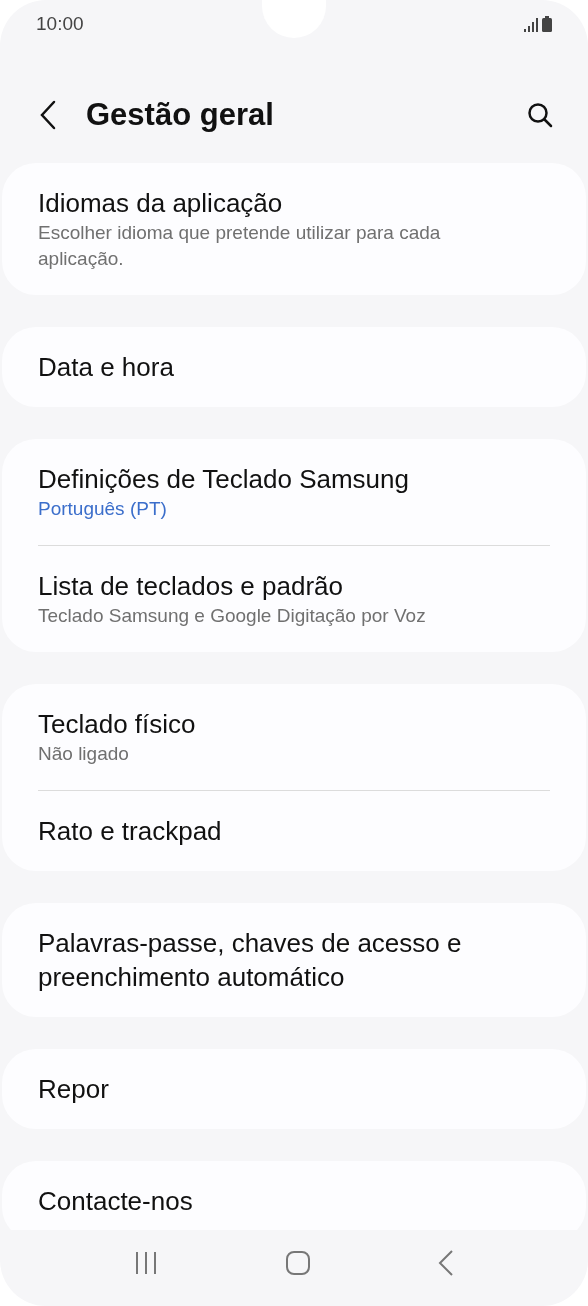 The image size is (588, 1306). What do you see at coordinates (161, 203) in the screenshot?
I see `item-title: Idiomas da aplicação` at bounding box center [161, 203].